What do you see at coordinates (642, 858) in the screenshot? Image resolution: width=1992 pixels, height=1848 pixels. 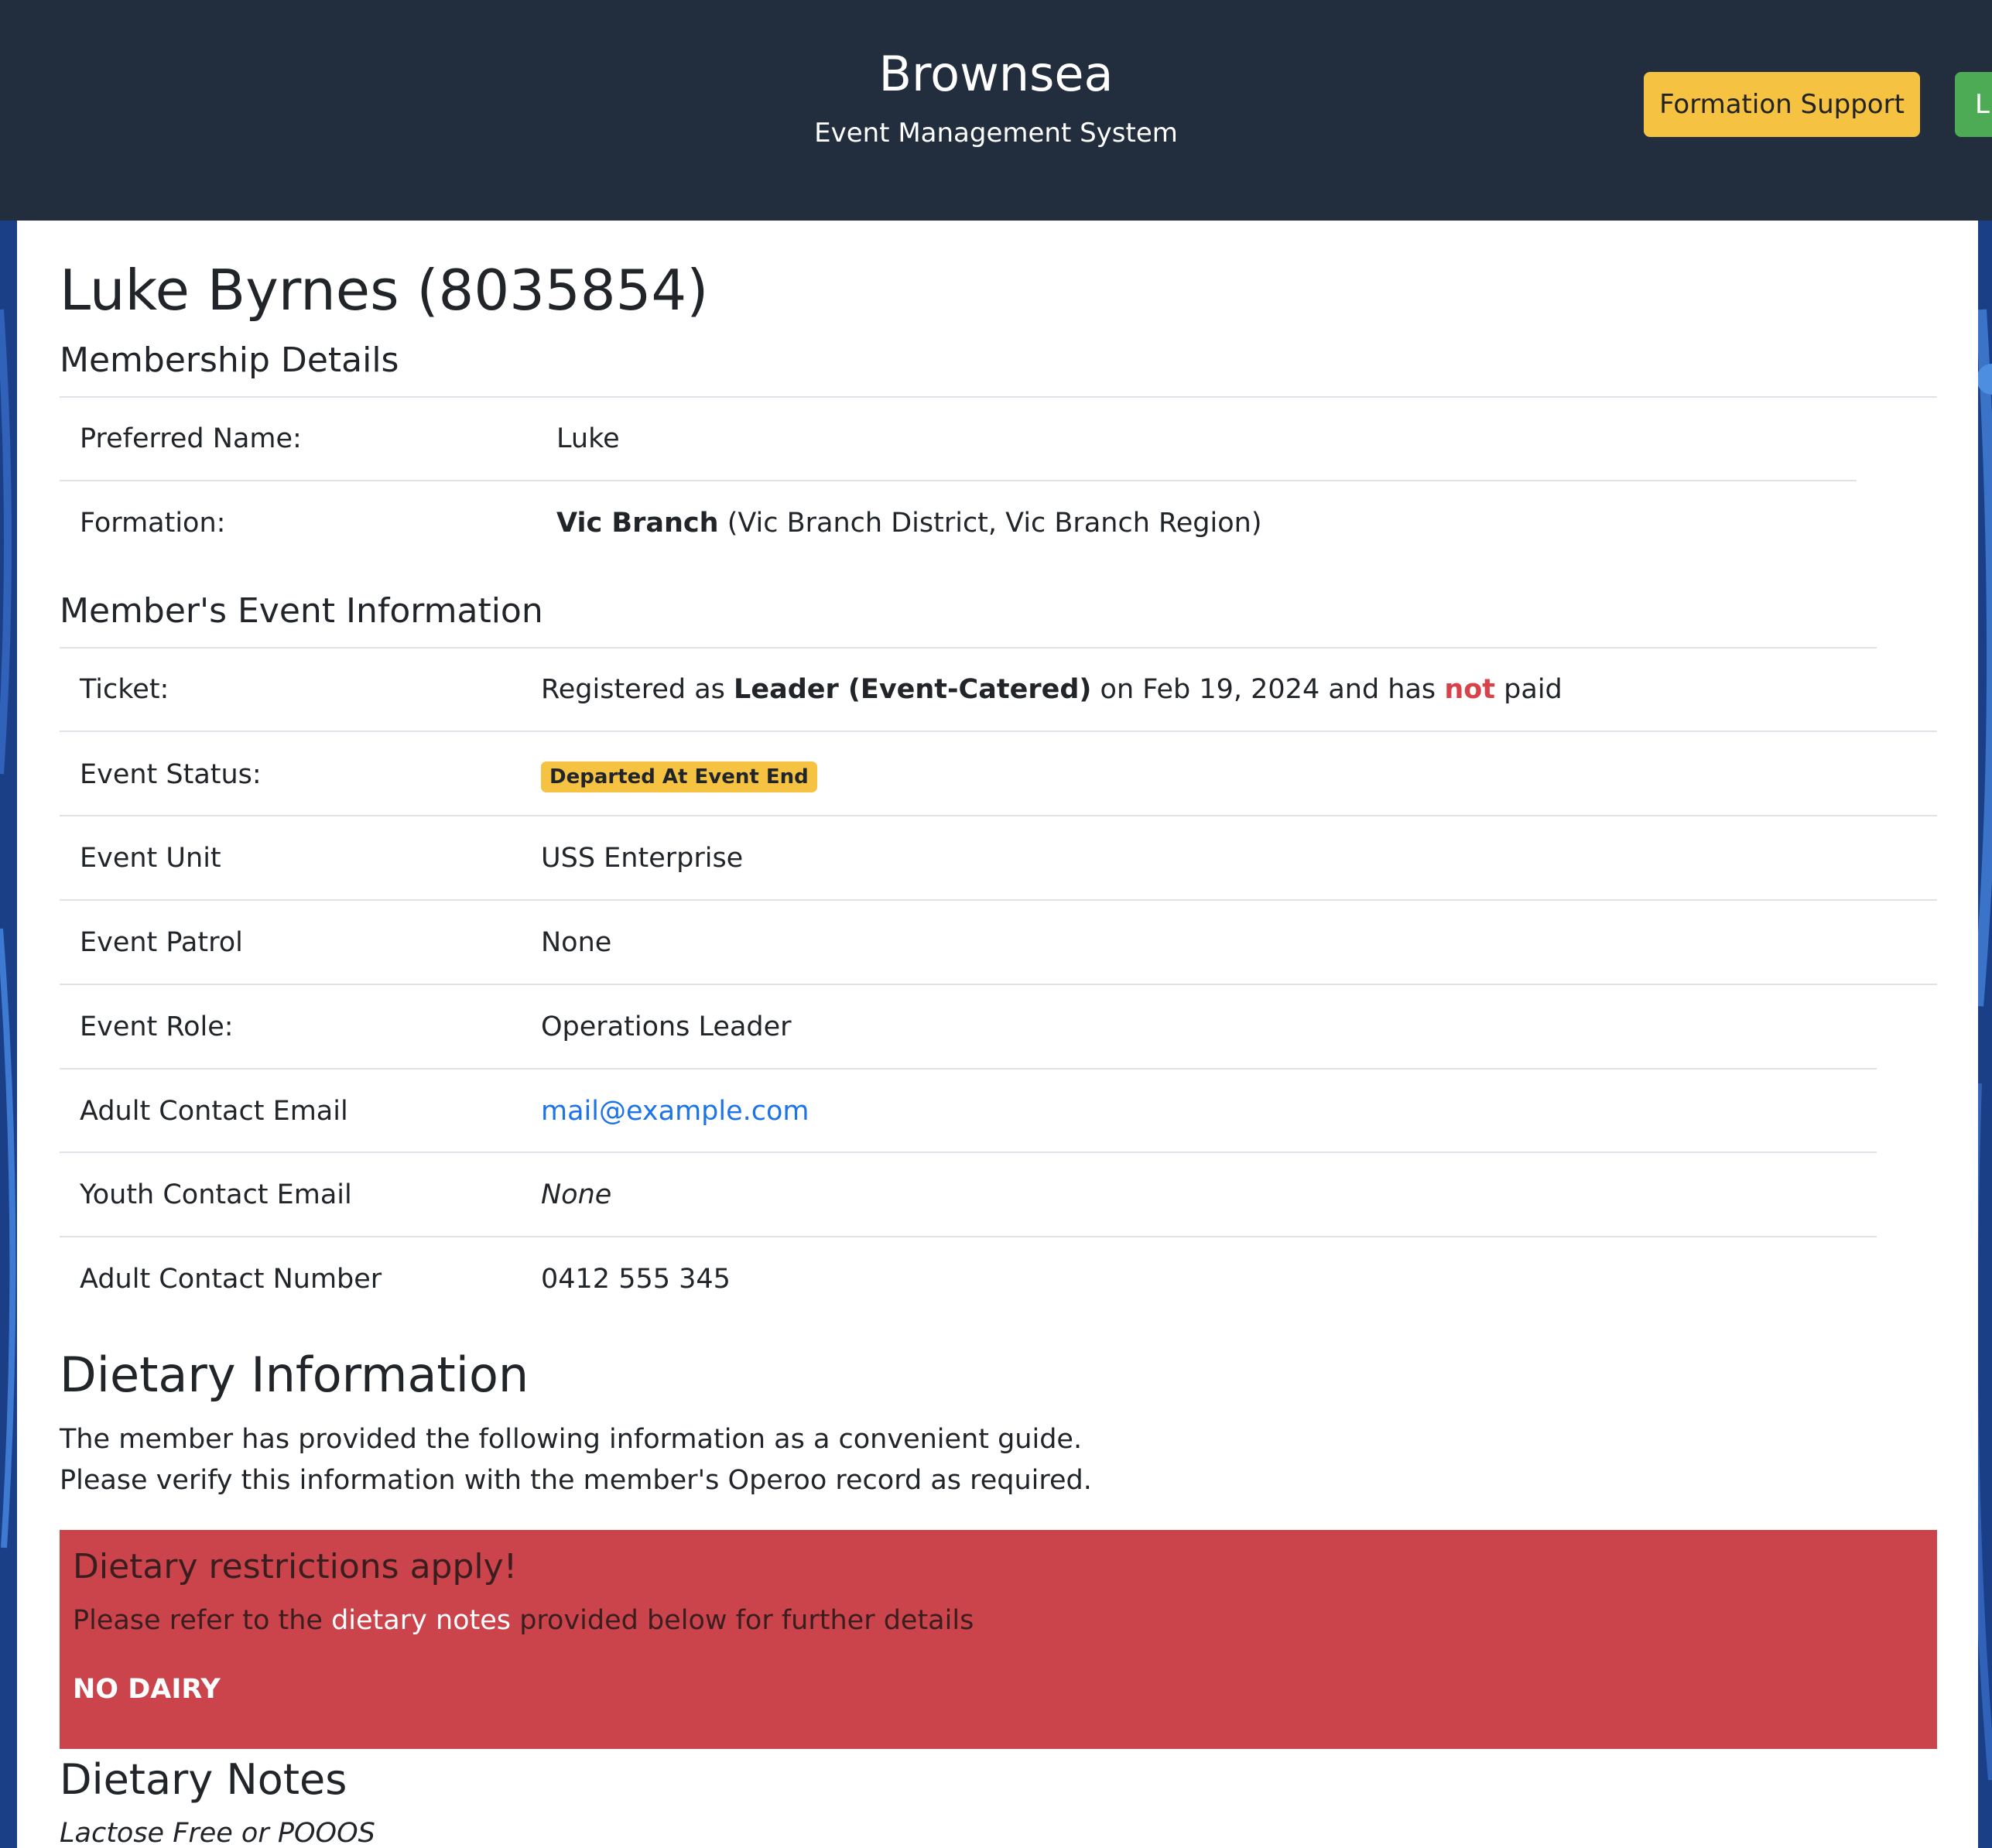 I see `event-unit-value: USS Enterprise` at bounding box center [642, 858].